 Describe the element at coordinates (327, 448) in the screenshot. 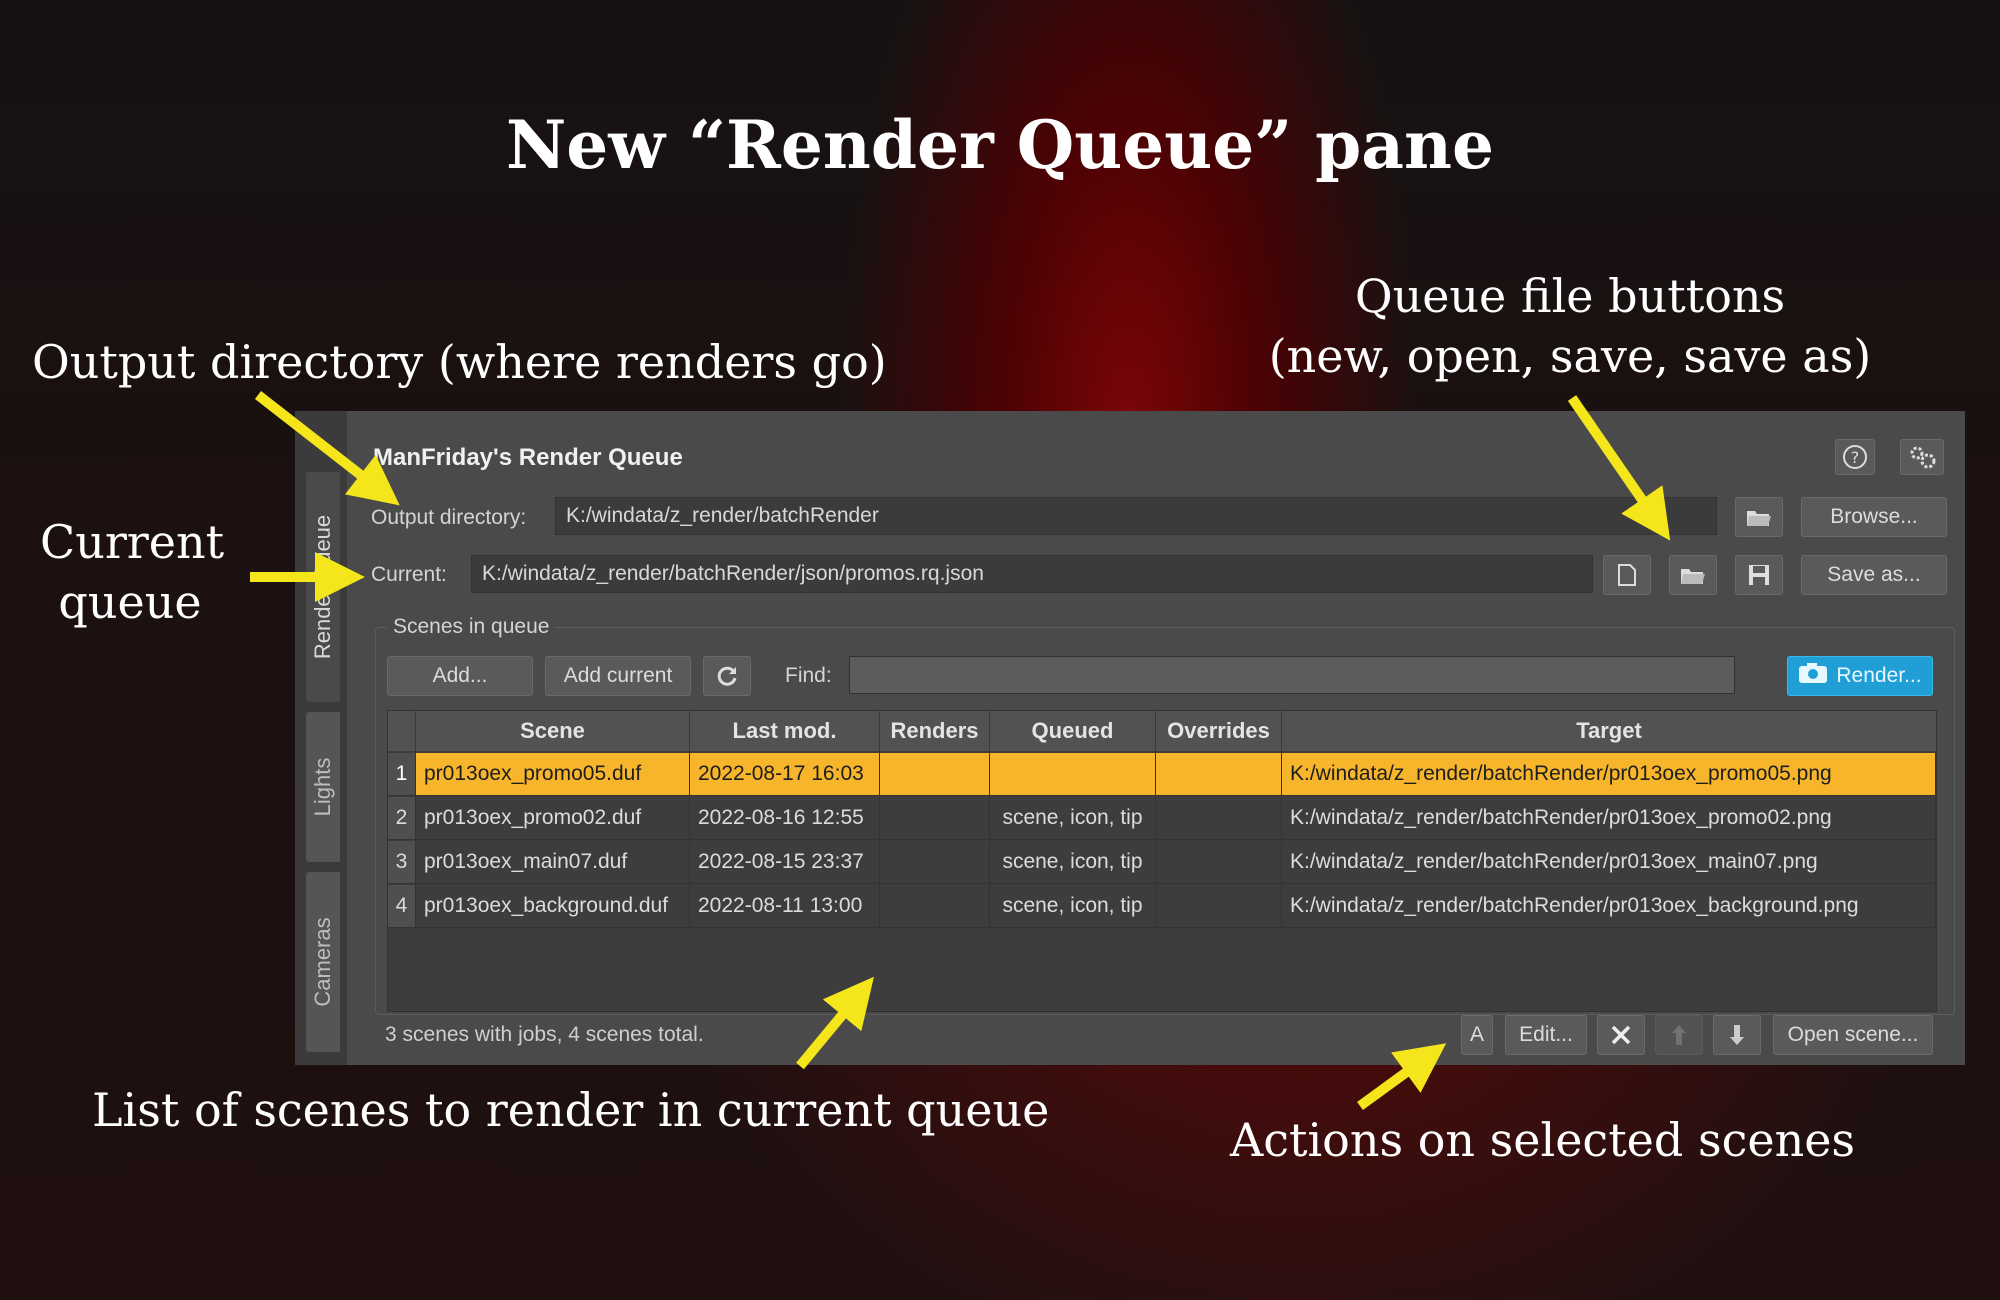

I see `arrow-output-directory` at that location.